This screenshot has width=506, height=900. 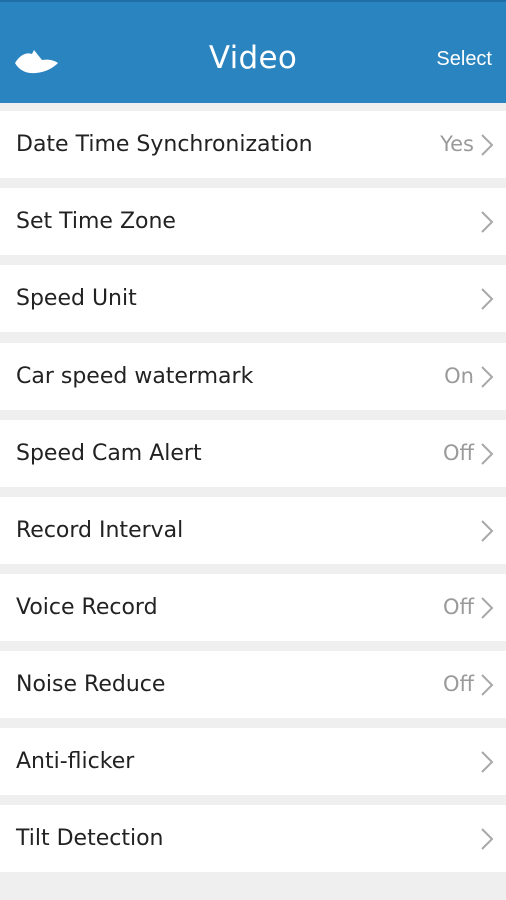 I want to click on setting-label: Car speed watermark, so click(x=135, y=376).